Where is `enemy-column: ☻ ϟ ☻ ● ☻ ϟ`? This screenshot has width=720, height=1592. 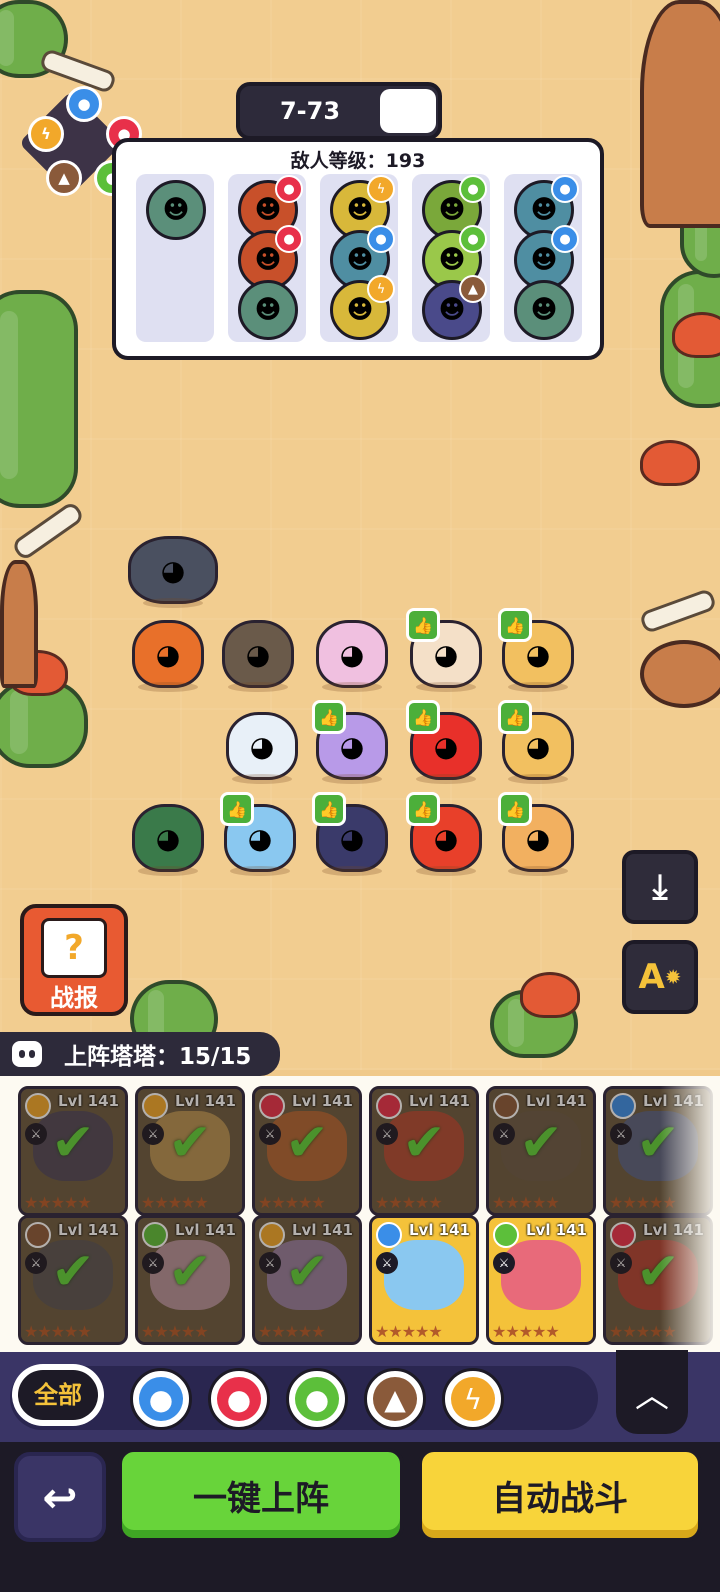 enemy-column: ☻ ϟ ☻ ● ☻ ϟ is located at coordinates (359, 258).